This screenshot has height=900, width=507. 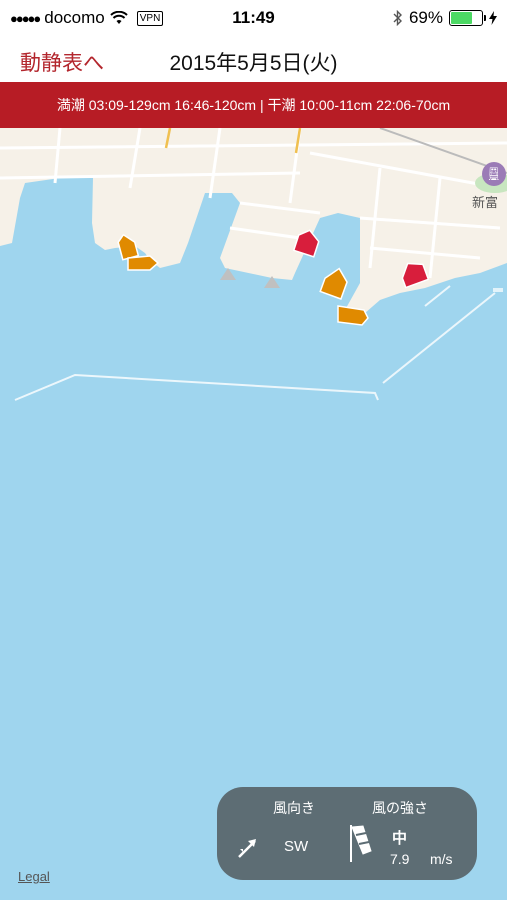 What do you see at coordinates (400, 838) in the screenshot?
I see `wind-strength-level: 中` at bounding box center [400, 838].